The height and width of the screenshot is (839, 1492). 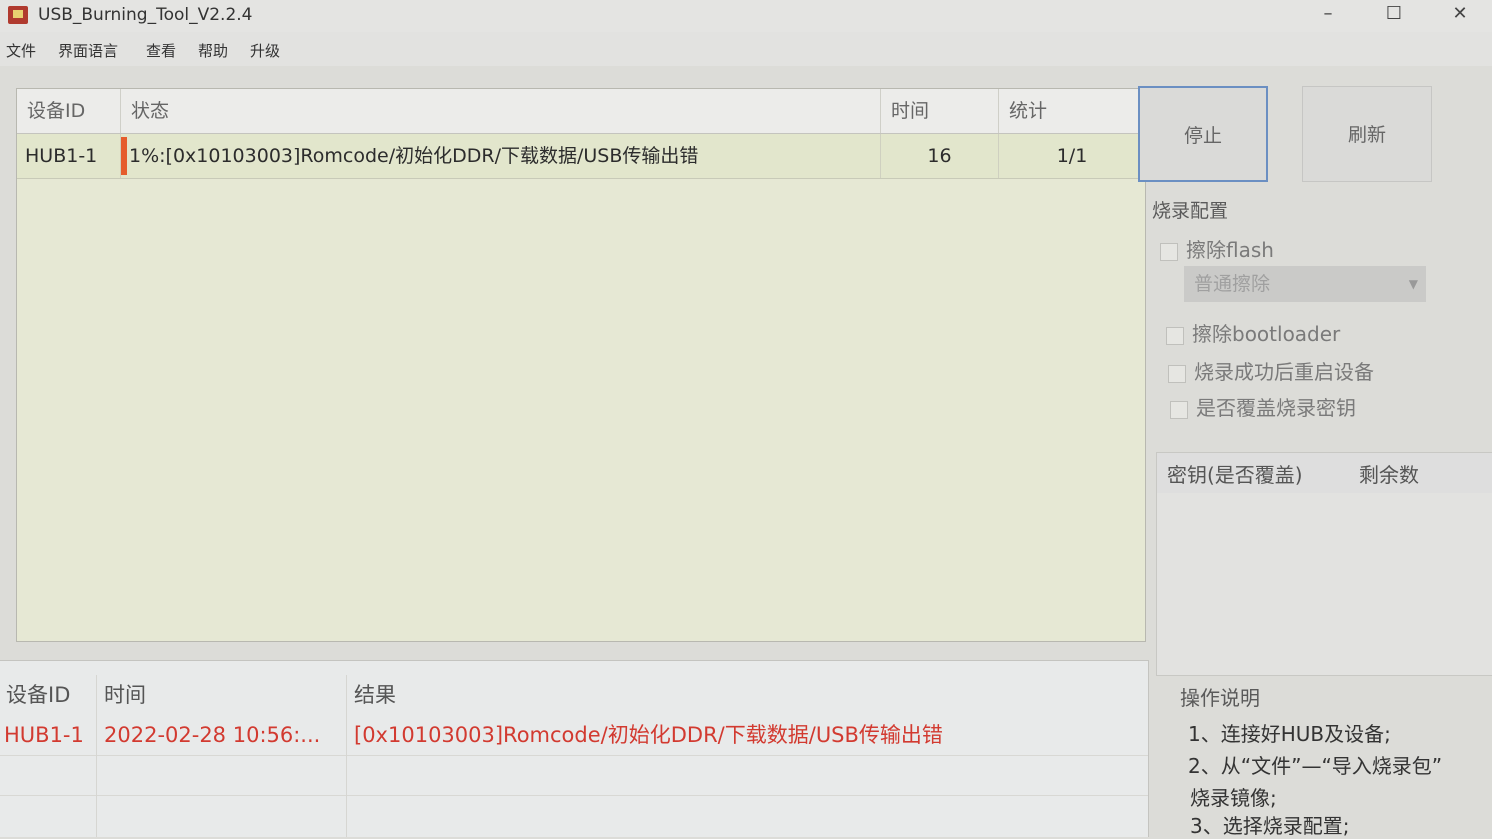 What do you see at coordinates (1315, 766) in the screenshot?
I see `help-line: 2、从“文件”—“导入烧录包”` at bounding box center [1315, 766].